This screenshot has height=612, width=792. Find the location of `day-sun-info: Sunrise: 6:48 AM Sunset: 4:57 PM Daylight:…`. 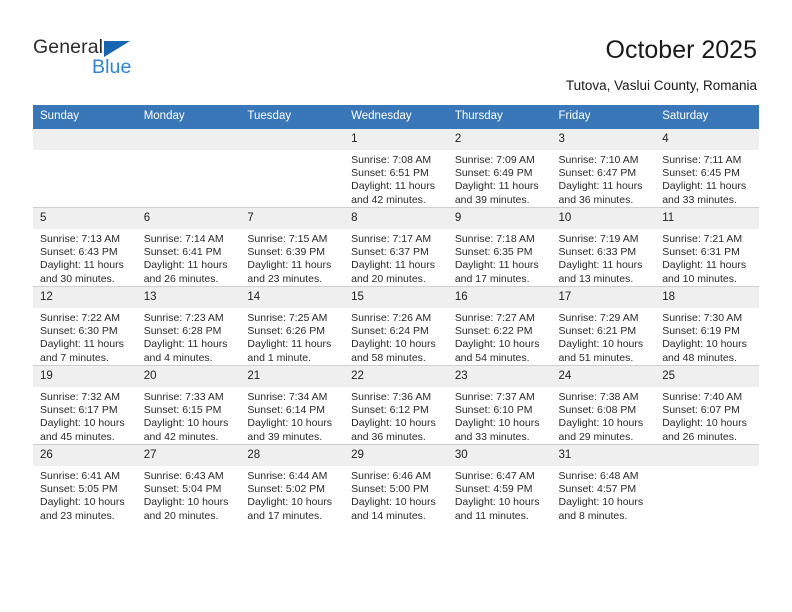

day-sun-info: Sunrise: 6:48 AM Sunset: 4:57 PM Daylight:… is located at coordinates (604, 494).